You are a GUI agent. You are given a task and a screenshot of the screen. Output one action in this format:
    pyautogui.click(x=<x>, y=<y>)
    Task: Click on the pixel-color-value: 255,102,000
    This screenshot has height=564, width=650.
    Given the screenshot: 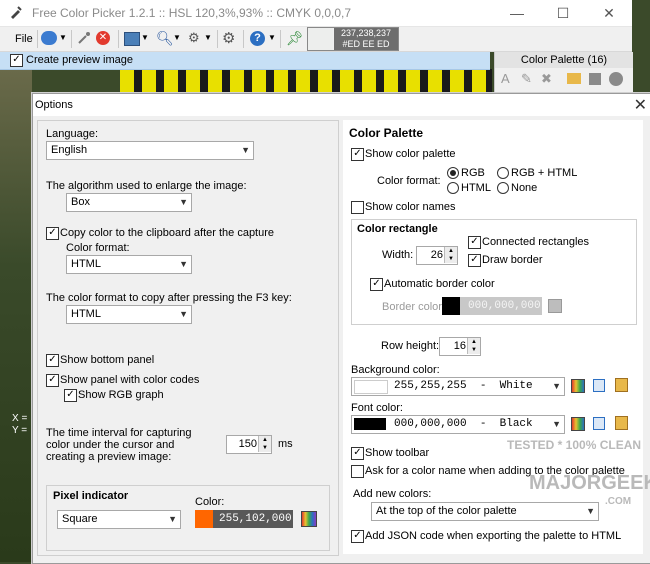 What is the action you would take?
    pyautogui.click(x=255, y=519)
    